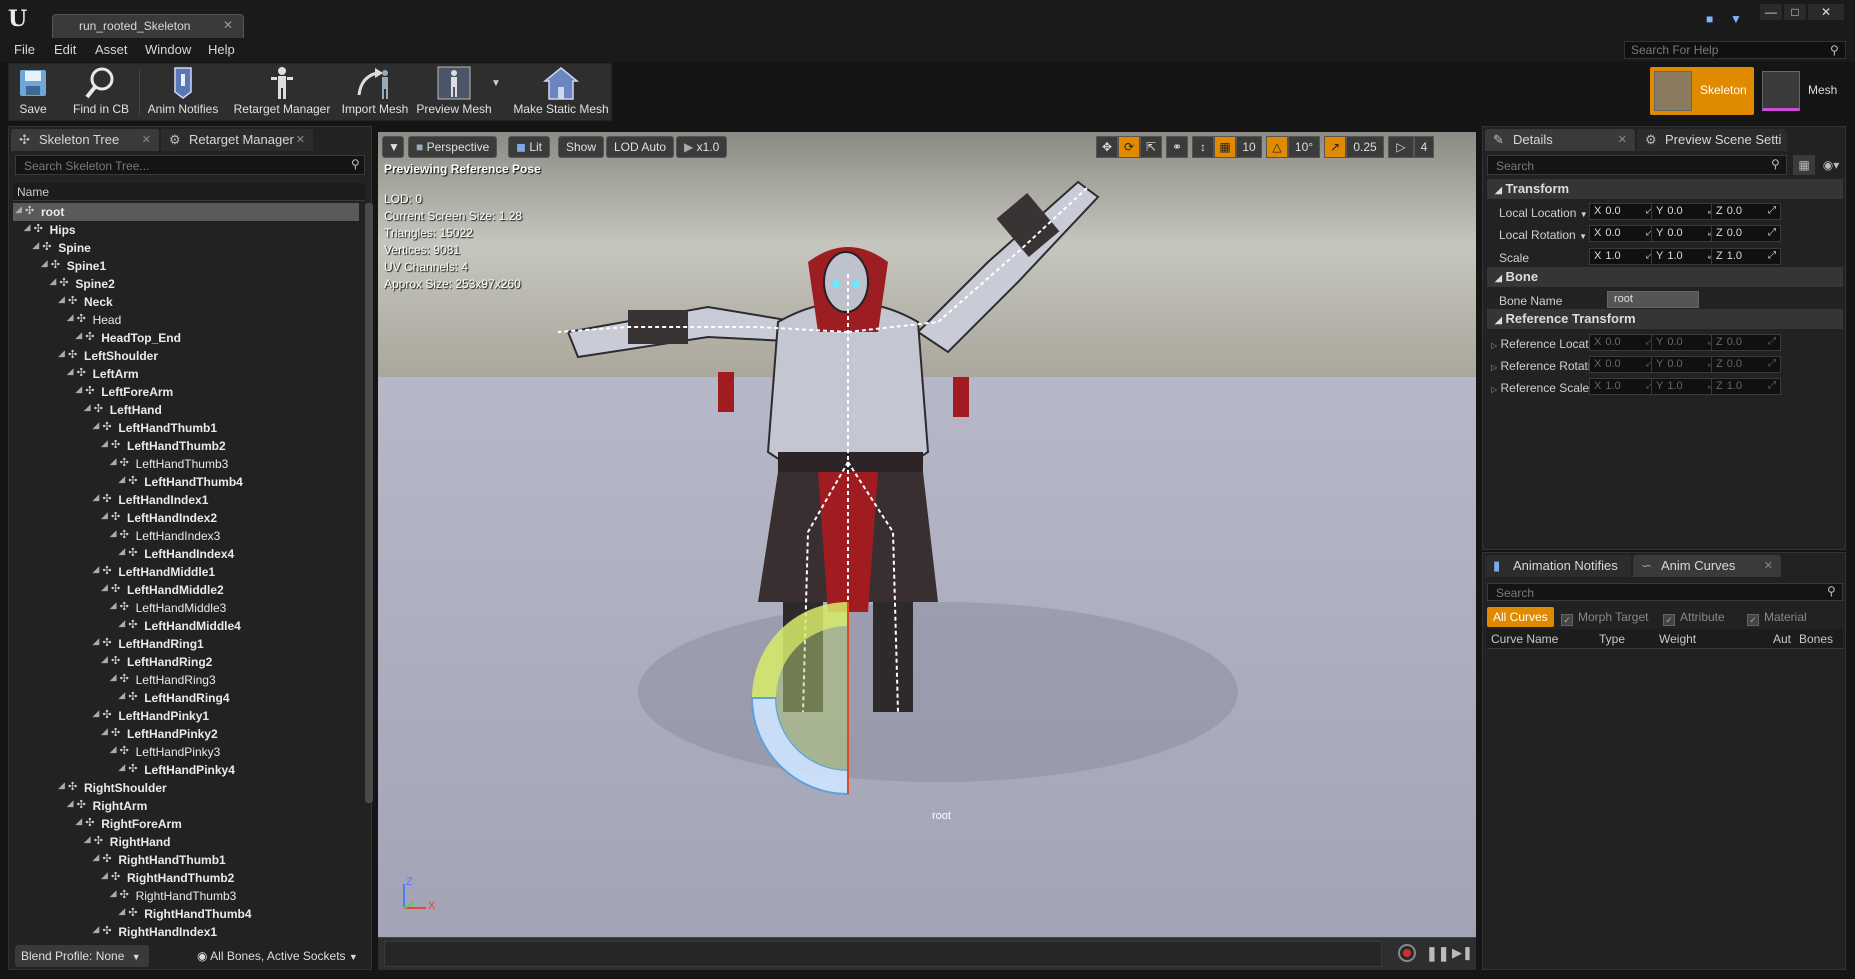  Describe the element at coordinates (1407, 953) in the screenshot. I see `record-button` at that location.